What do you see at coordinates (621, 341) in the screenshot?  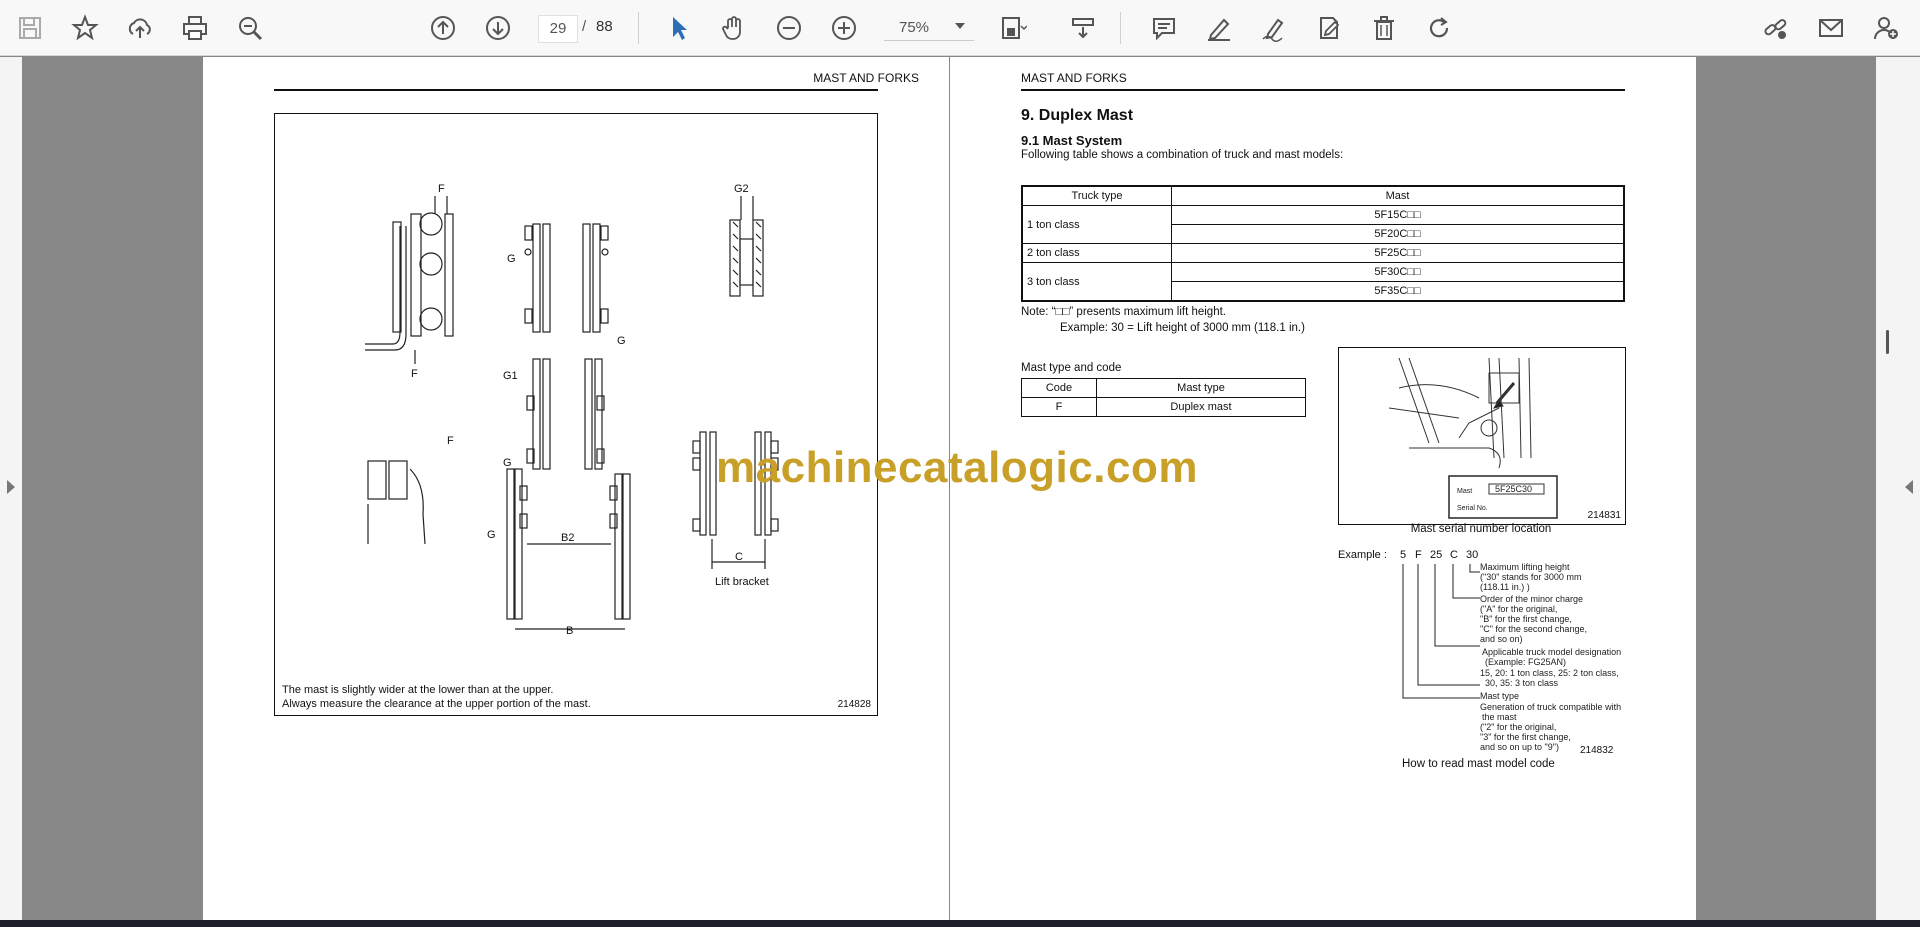 I see `dim-label-g-right: G` at bounding box center [621, 341].